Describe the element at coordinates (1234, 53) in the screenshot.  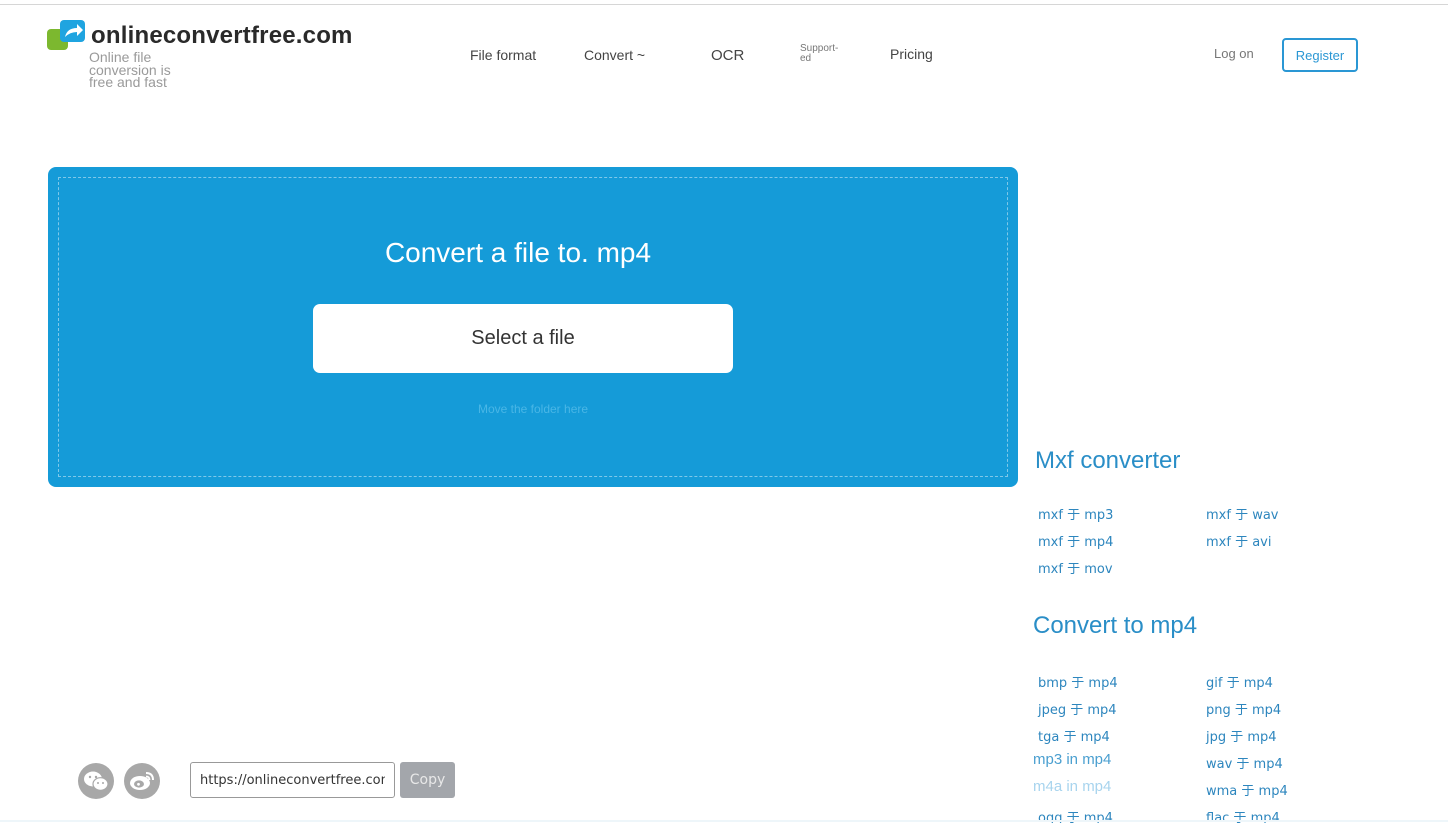
I see `login-link: Log on` at that location.